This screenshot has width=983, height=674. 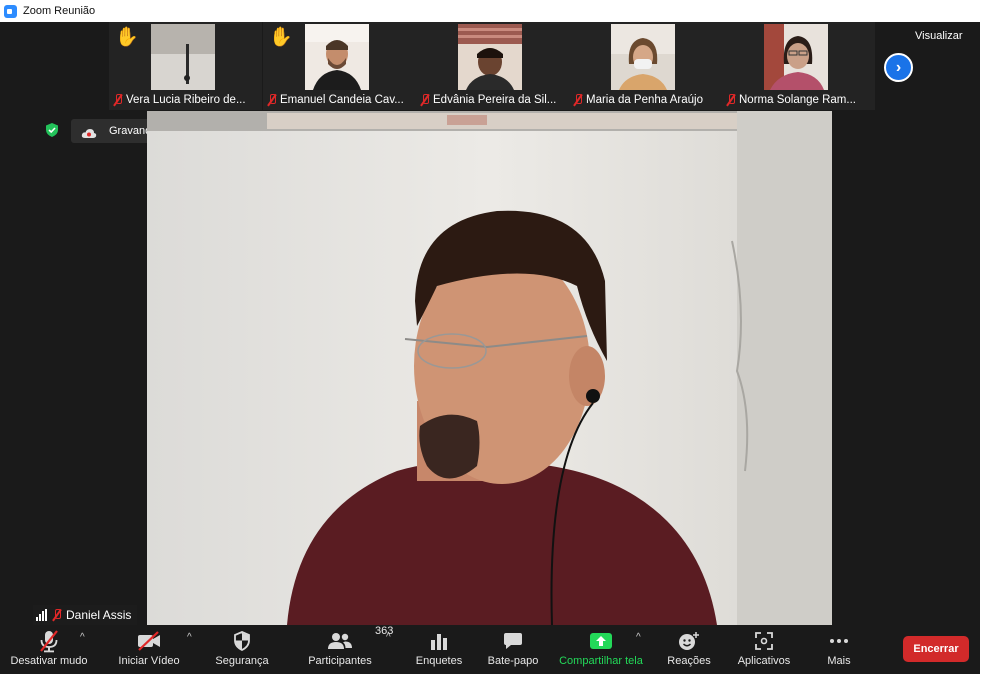 I want to click on smiley-icon, so click(x=689, y=641).